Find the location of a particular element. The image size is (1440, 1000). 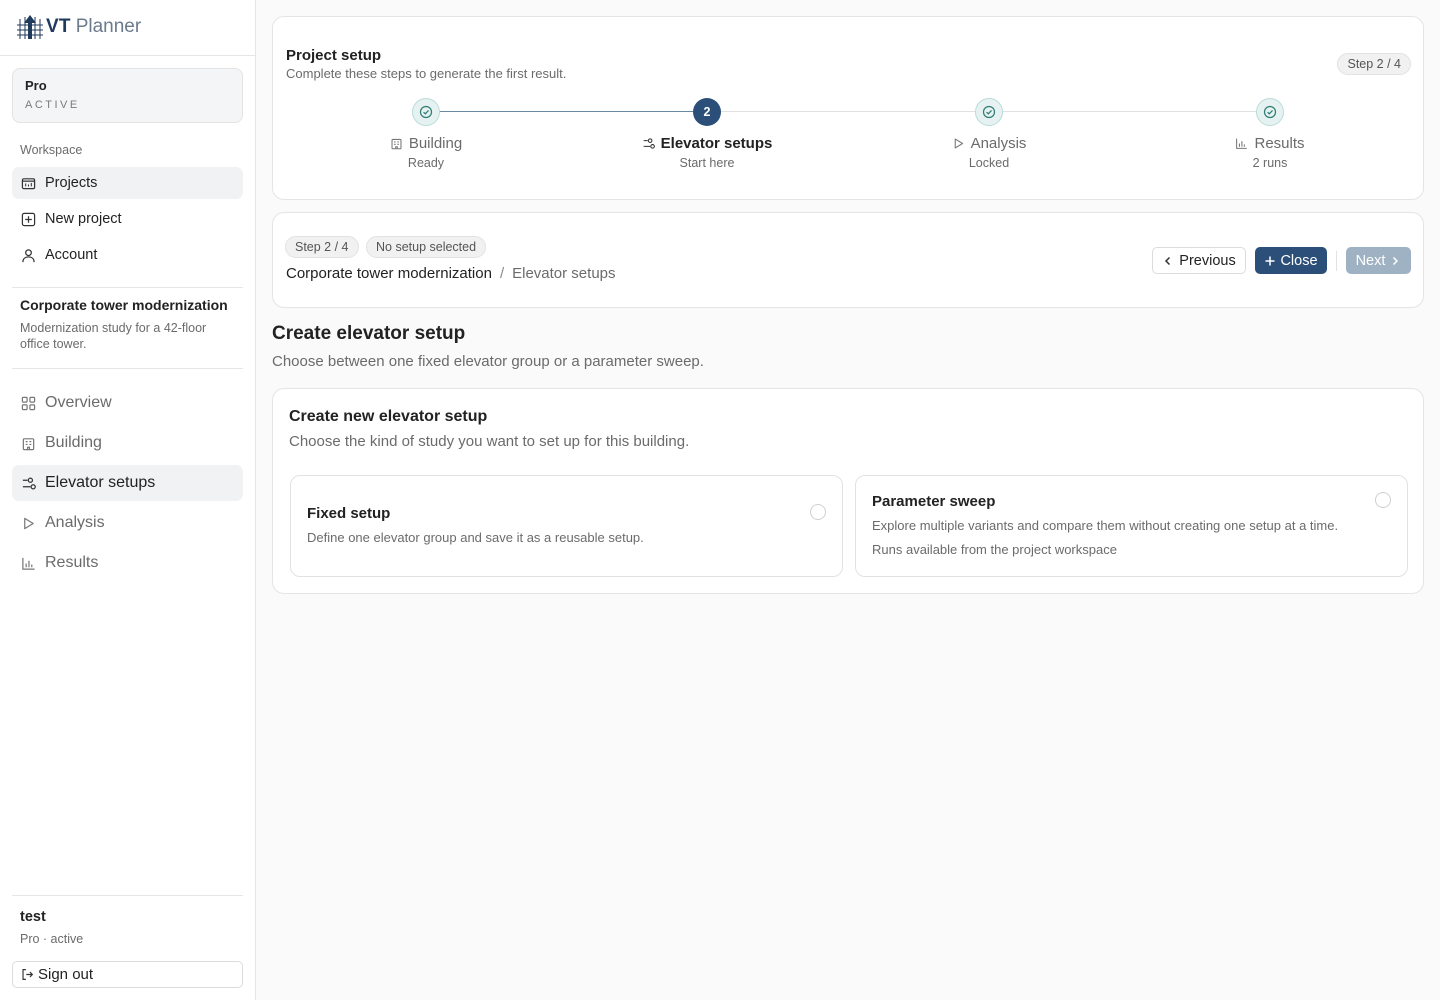

step-building-status: Ready is located at coordinates (426, 163).